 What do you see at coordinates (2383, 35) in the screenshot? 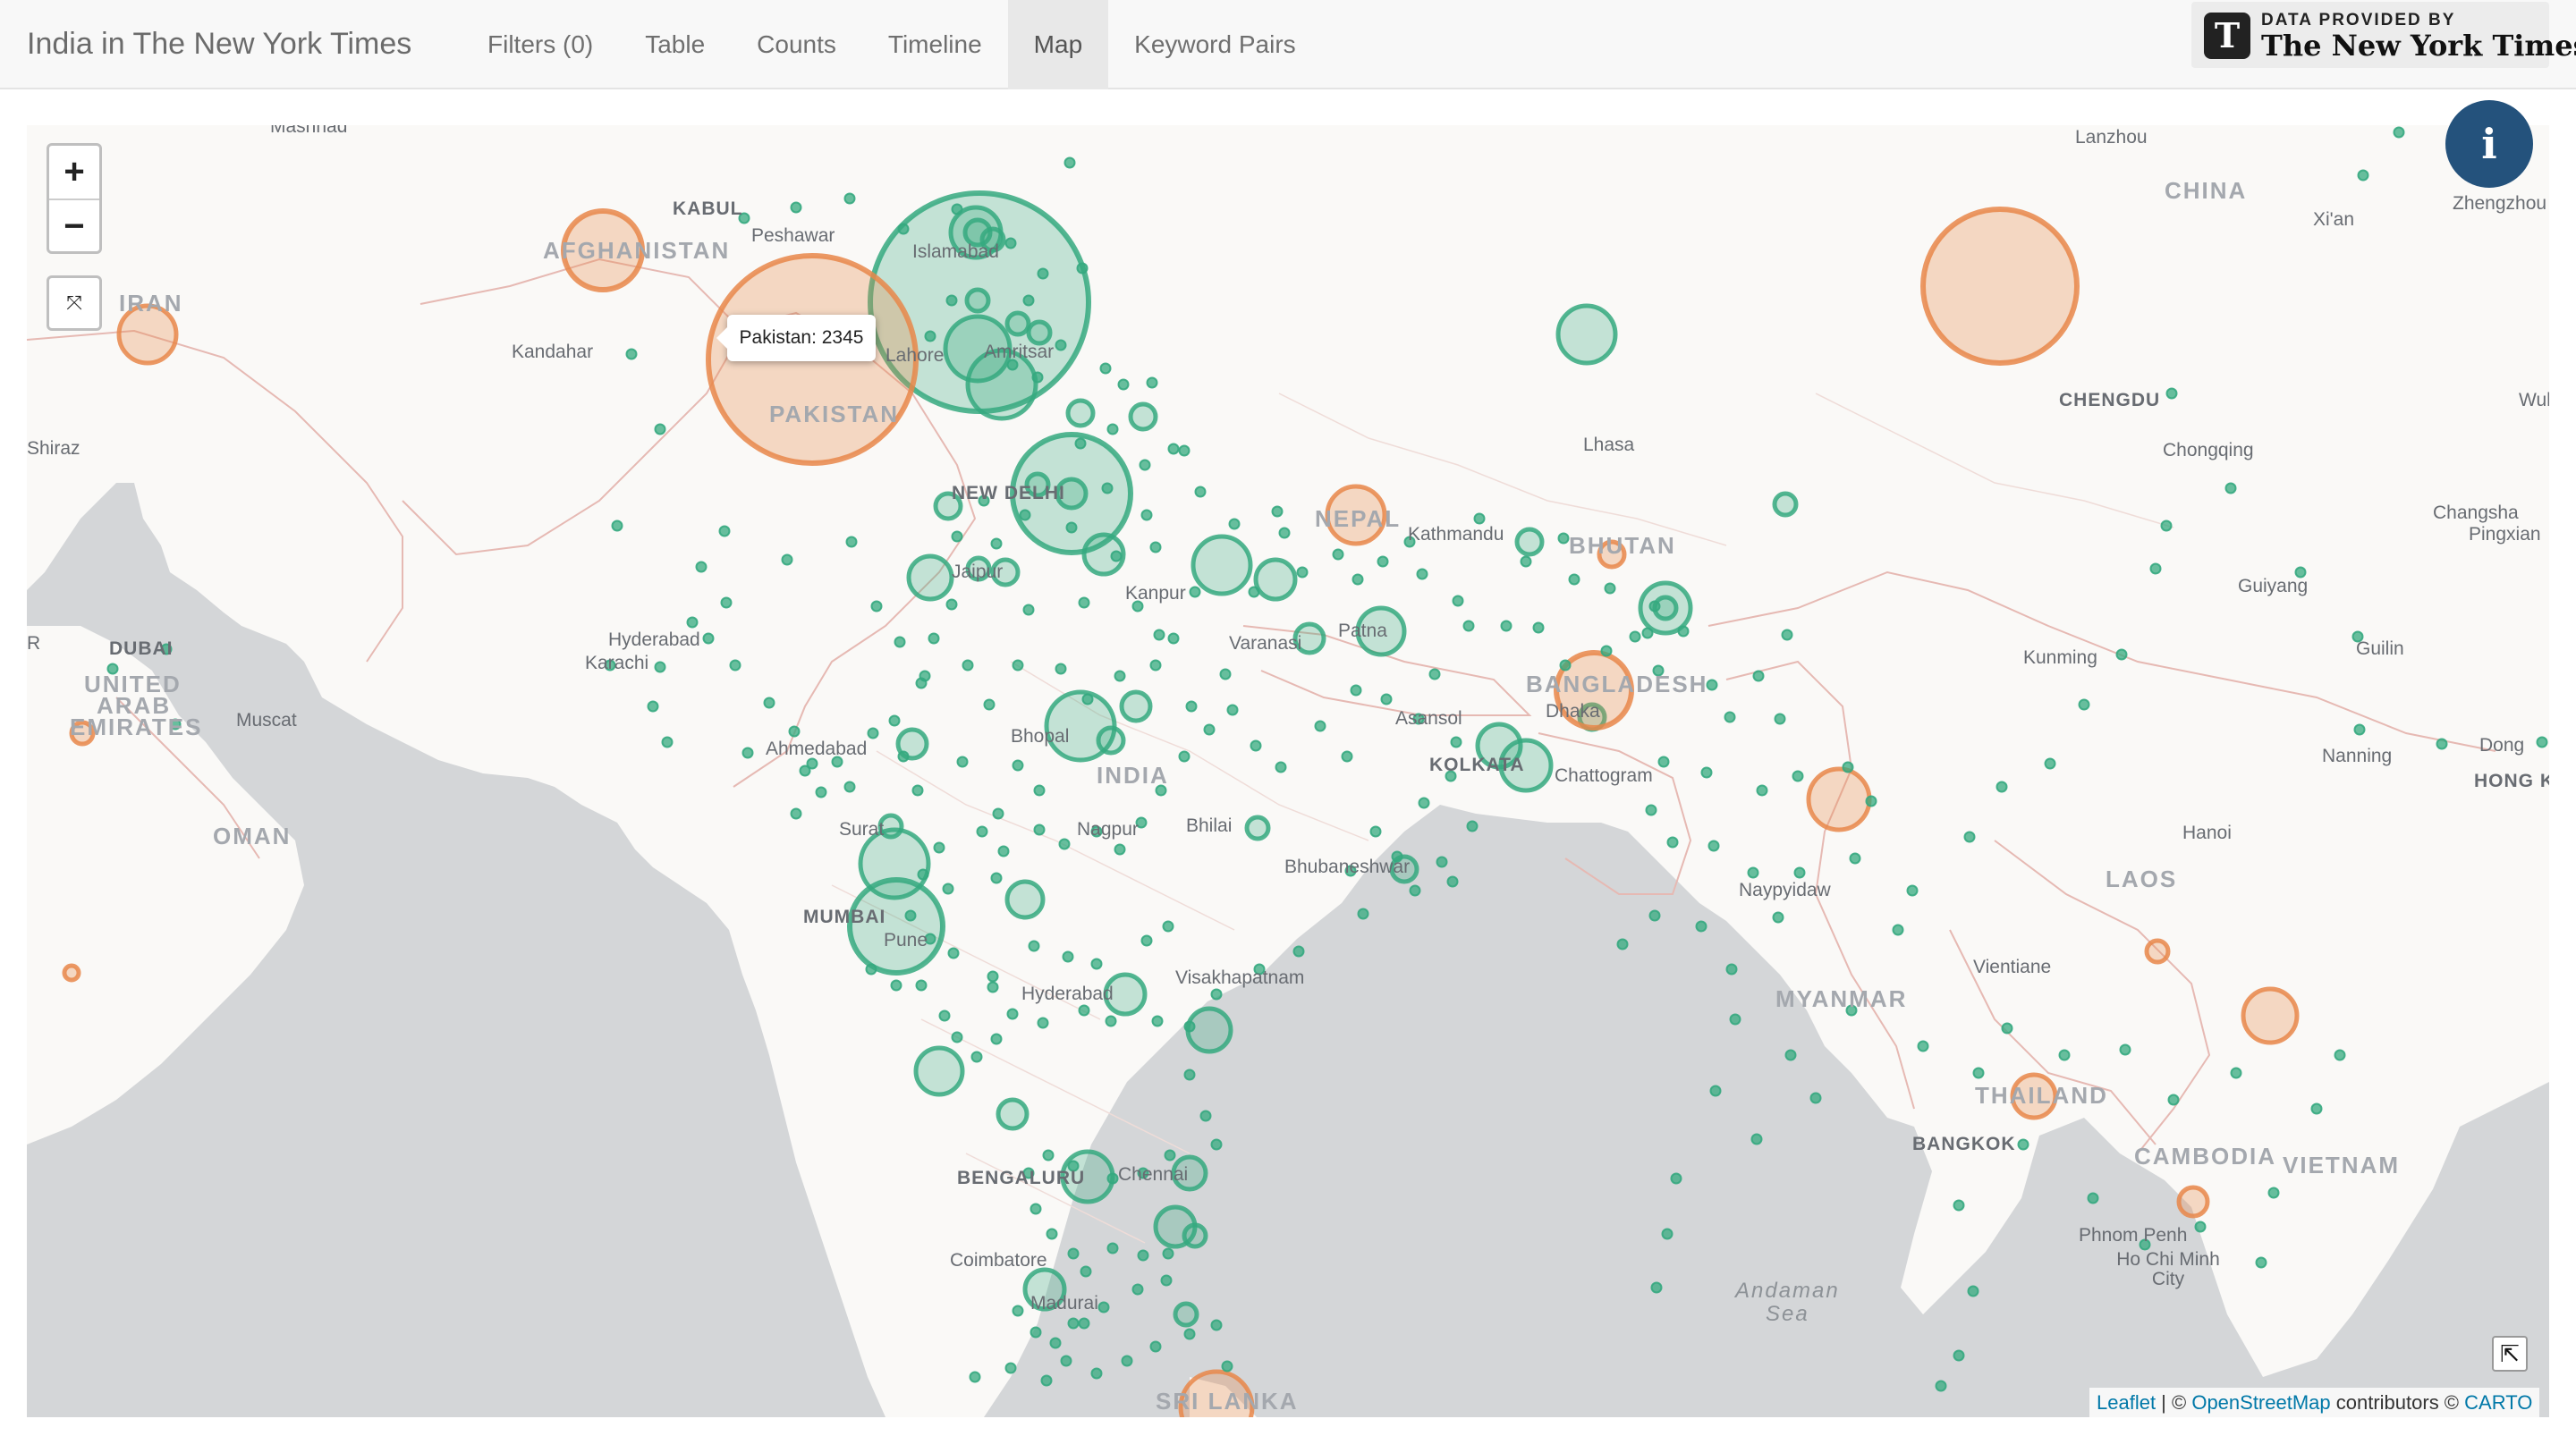
I see `nyt-data-badge: T DATA PROVIDED BY The New York Times` at bounding box center [2383, 35].